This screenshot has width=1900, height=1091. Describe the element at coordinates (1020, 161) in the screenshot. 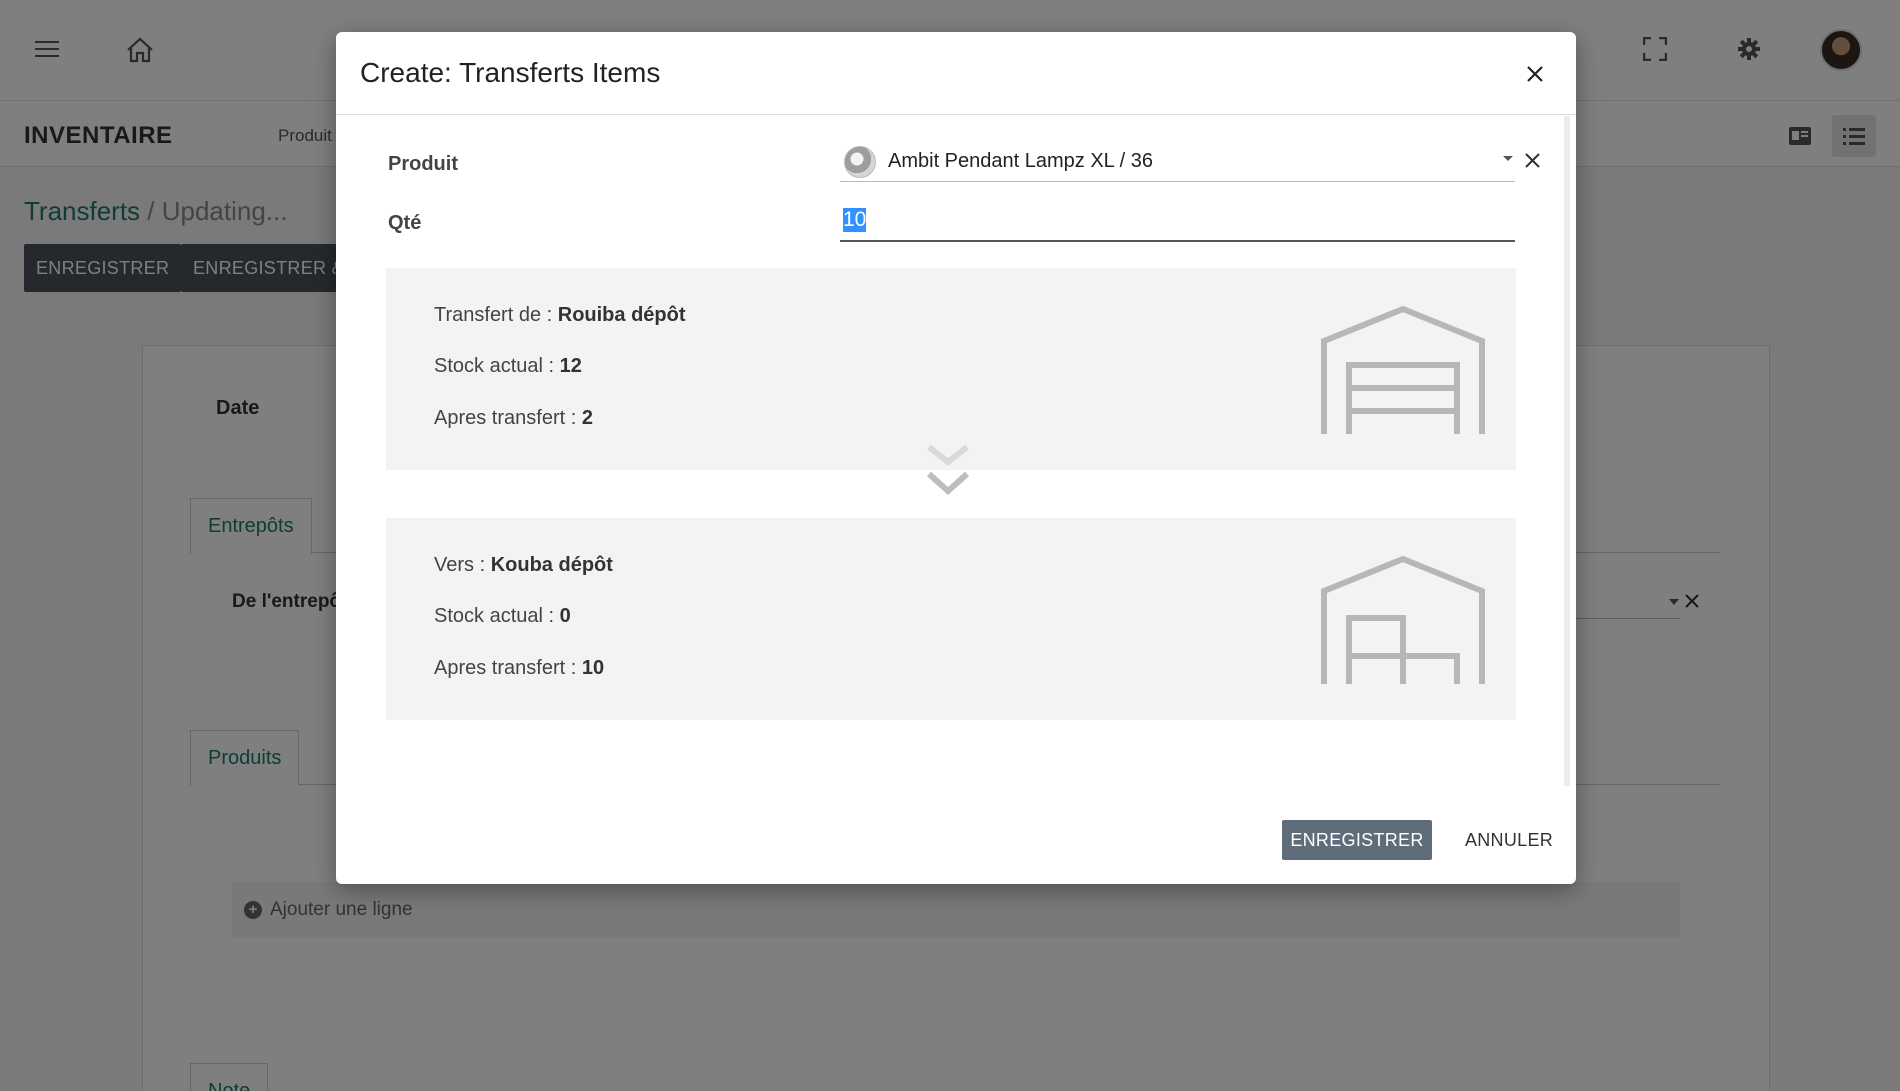

I see `product-value: Ambit Pendant Lampz XL / 36` at that location.